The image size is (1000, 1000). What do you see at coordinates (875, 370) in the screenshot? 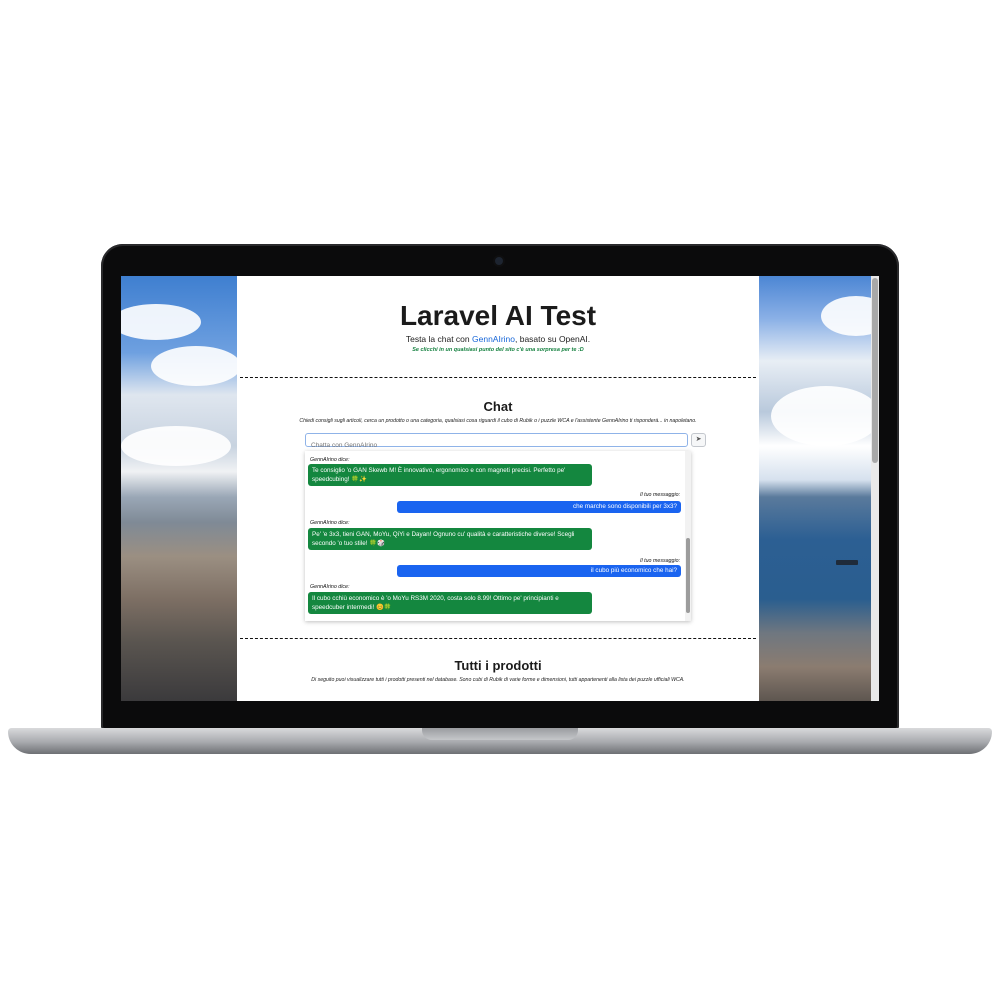
I see `page-scrollbar-thumb` at bounding box center [875, 370].